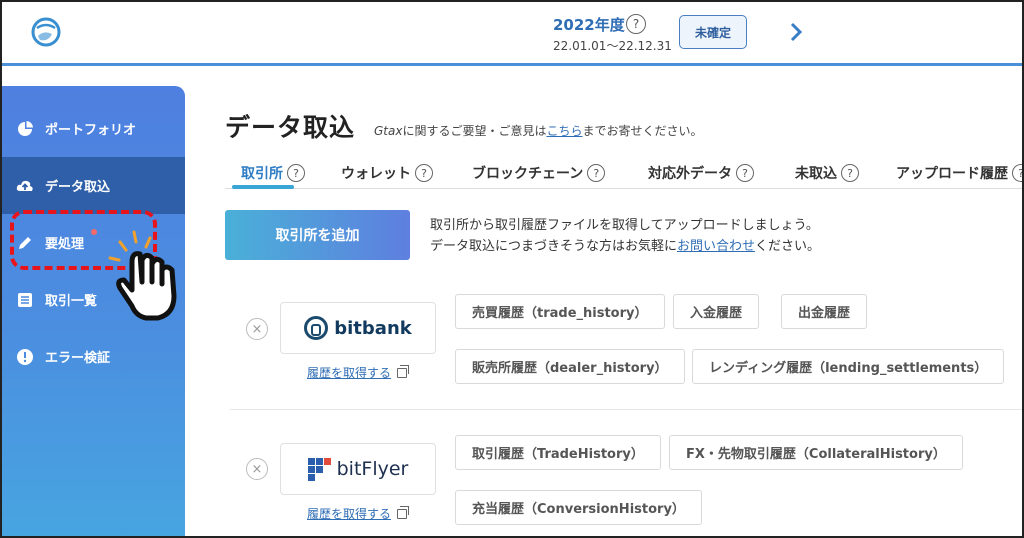  What do you see at coordinates (142, 275) in the screenshot?
I see `pointing-hand-icon` at bounding box center [142, 275].